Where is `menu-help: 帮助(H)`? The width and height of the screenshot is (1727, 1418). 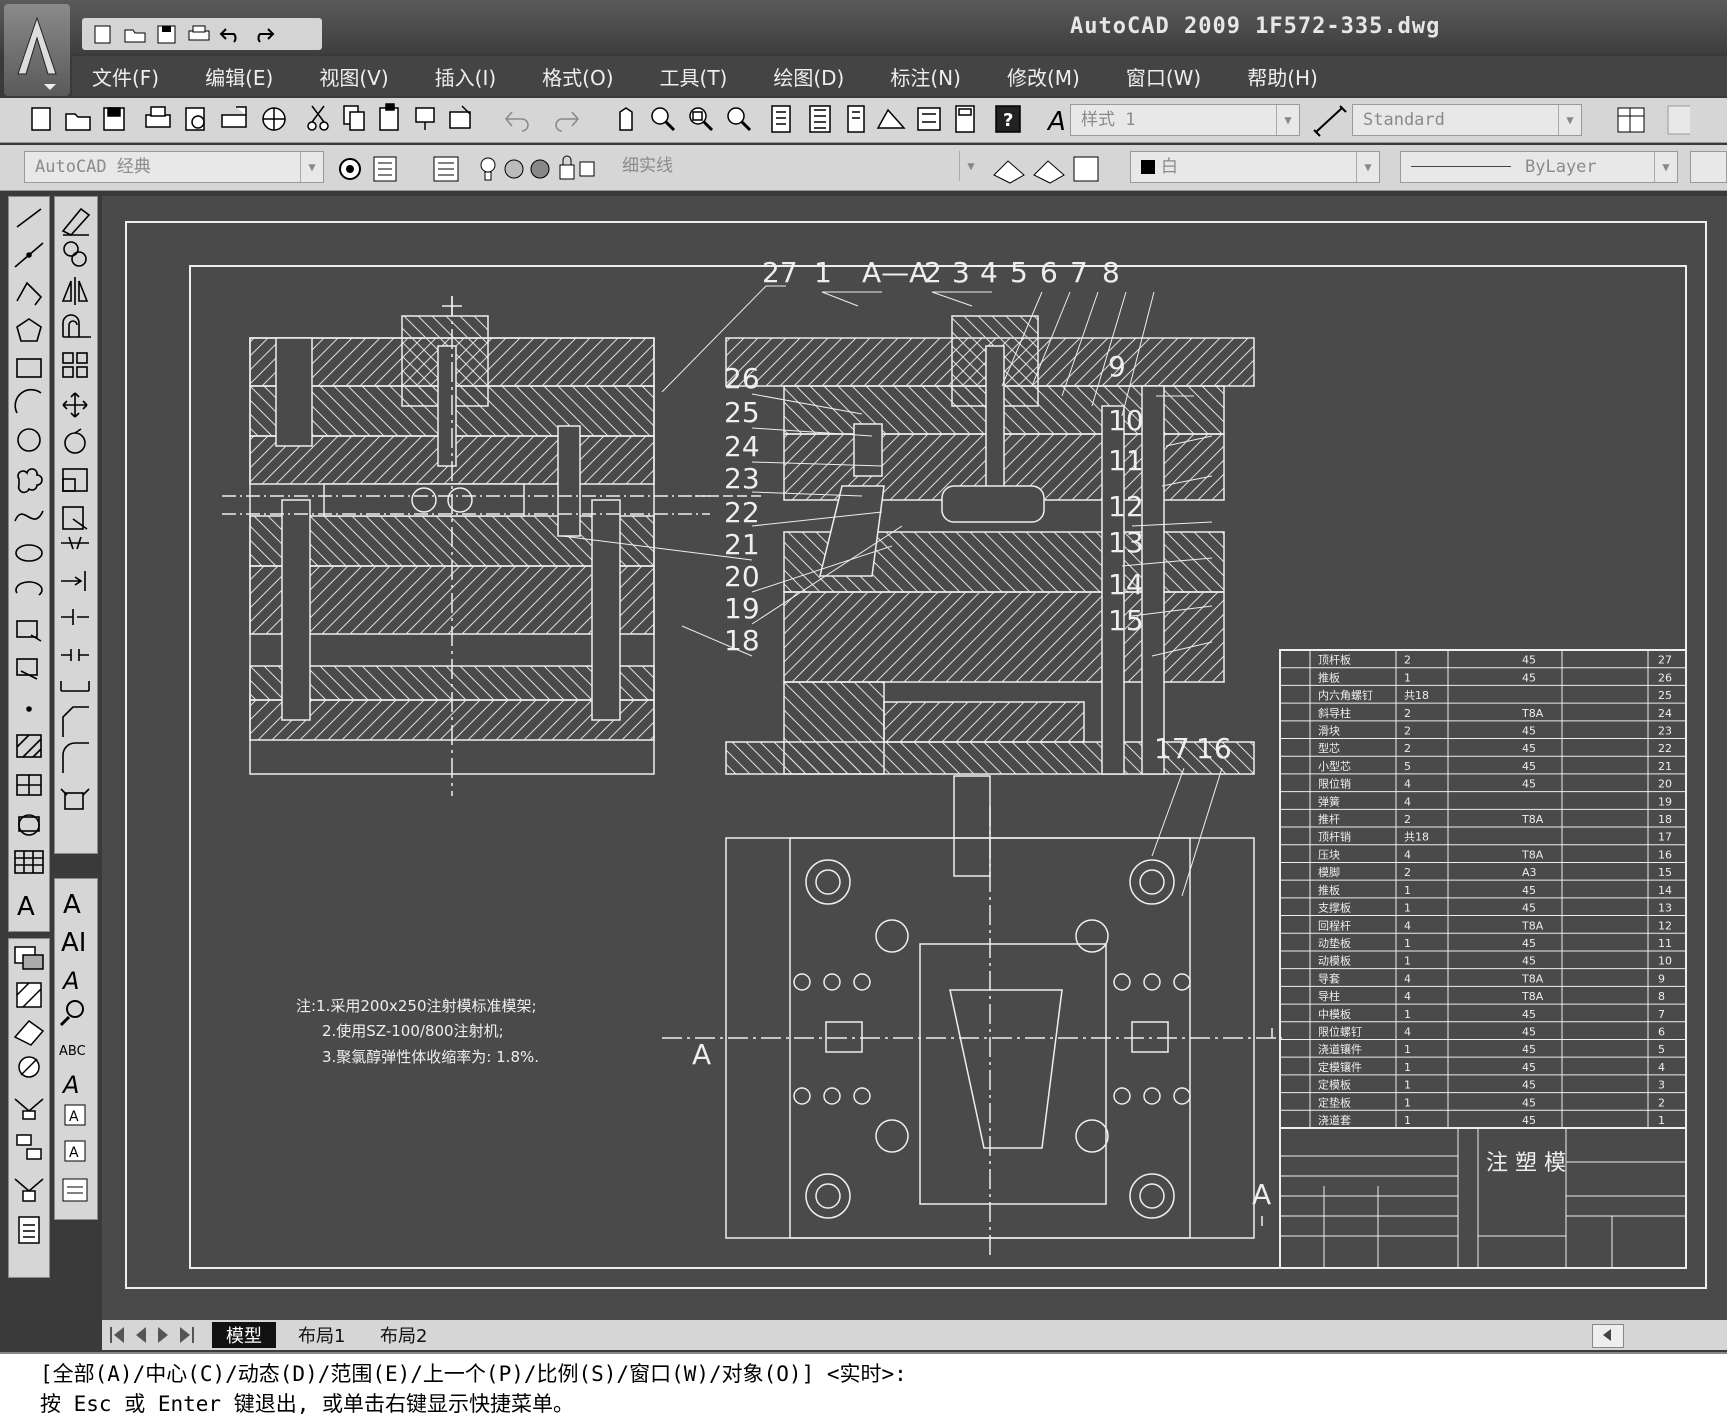
menu-help: 帮助(H) is located at coordinates (1282, 76).